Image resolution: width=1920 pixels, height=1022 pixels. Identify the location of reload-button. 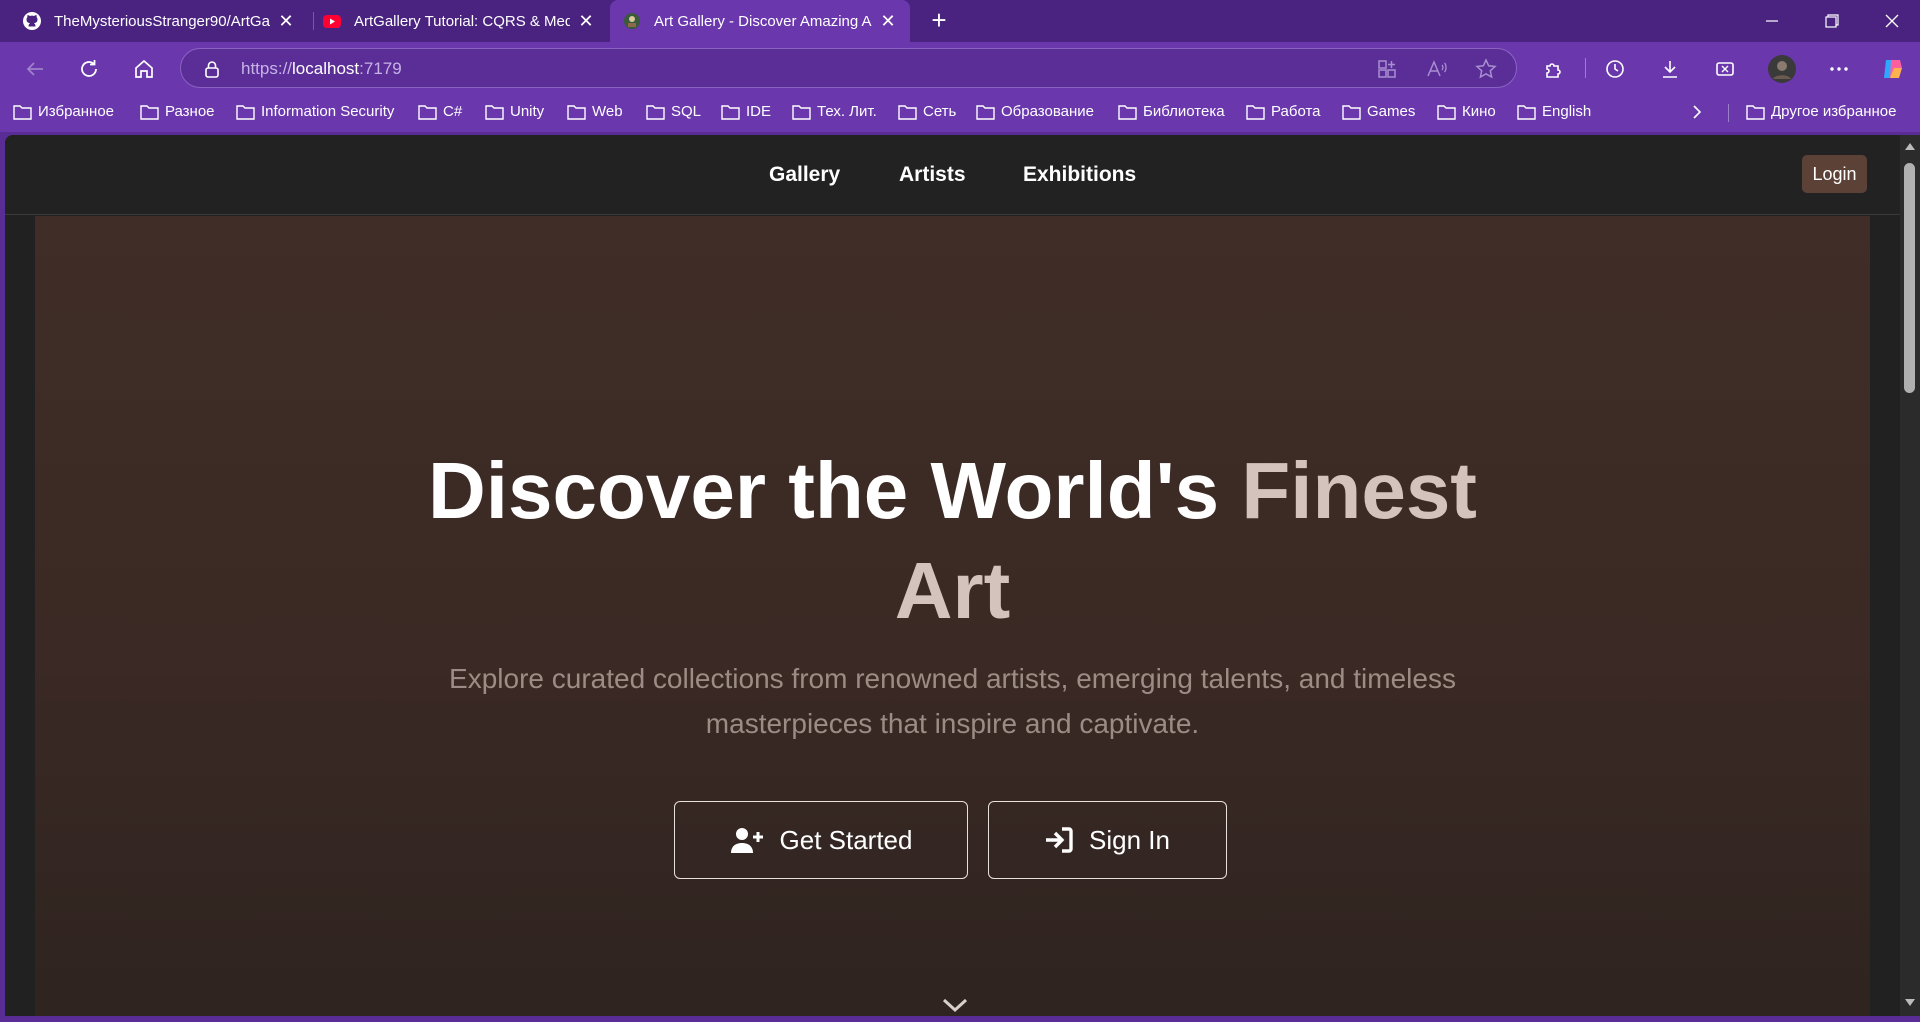
(89, 69).